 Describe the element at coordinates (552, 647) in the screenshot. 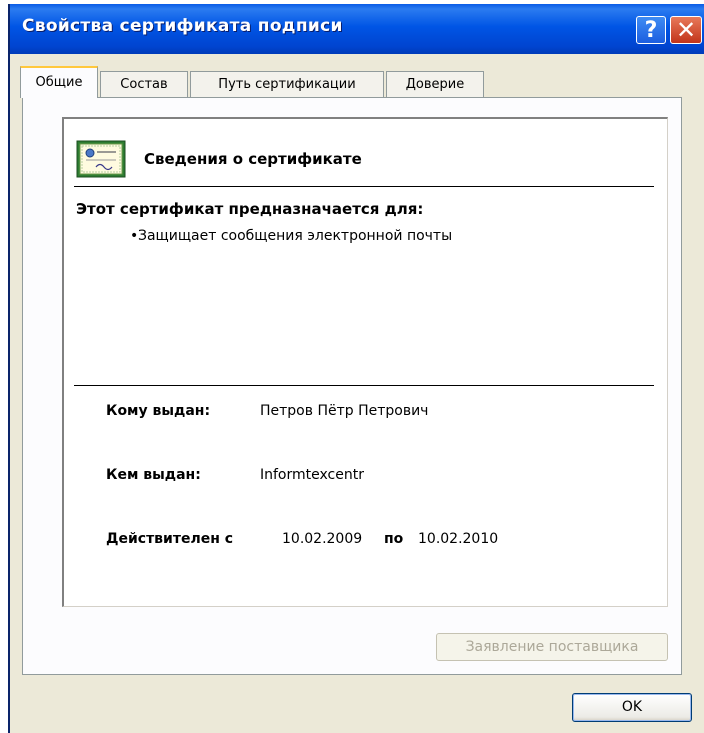

I see `vendor-statement-button: Заявление поставщика` at that location.